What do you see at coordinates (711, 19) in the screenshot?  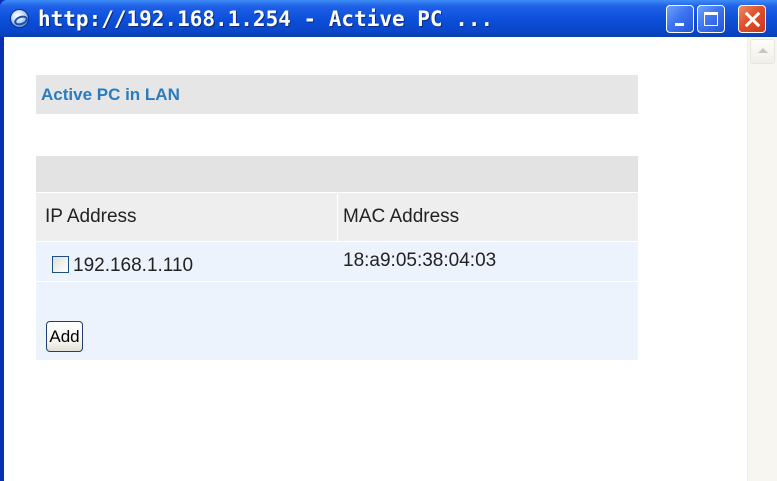 I see `maximize-button` at bounding box center [711, 19].